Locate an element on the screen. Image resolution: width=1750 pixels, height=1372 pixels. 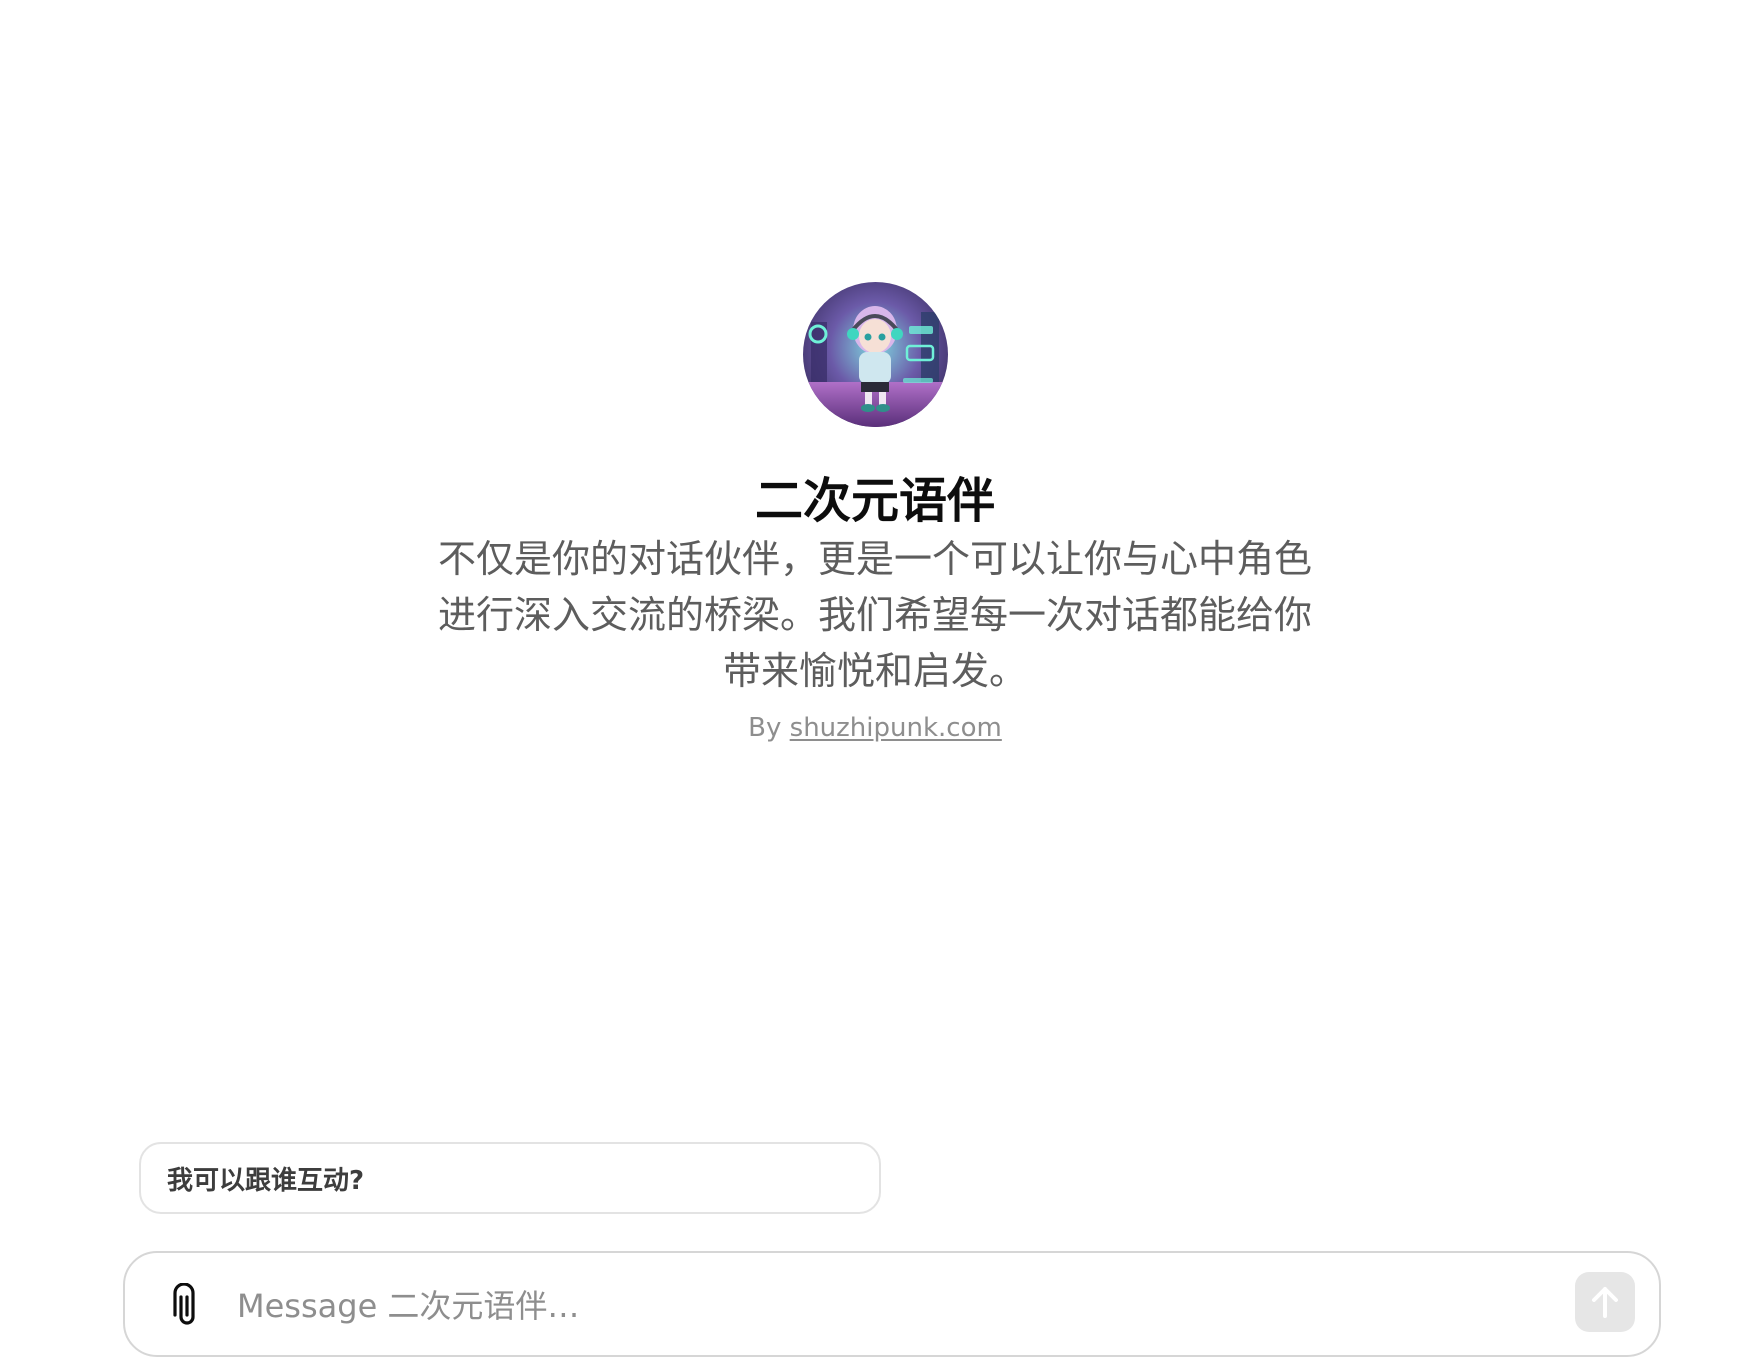
conversation-starter-button: 我可以跟谁互动? is located at coordinates (510, 1178).